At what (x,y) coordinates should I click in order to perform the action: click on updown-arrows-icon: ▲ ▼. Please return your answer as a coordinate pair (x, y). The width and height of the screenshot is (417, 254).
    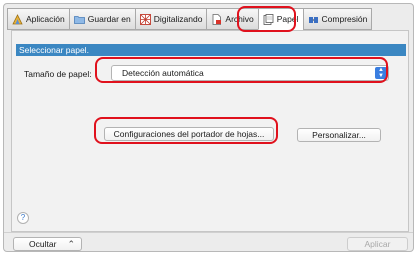
    Looking at the image, I should click on (381, 73).